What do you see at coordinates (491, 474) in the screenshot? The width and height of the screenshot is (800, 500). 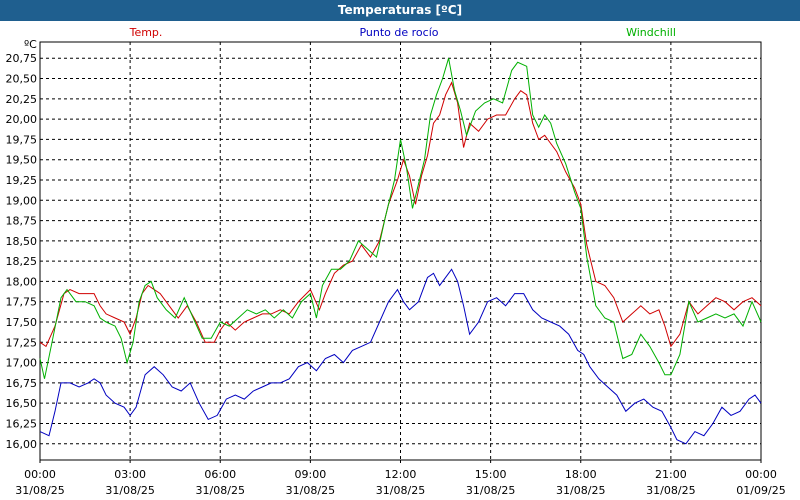 I see `x-tick-time: 15:00` at bounding box center [491, 474].